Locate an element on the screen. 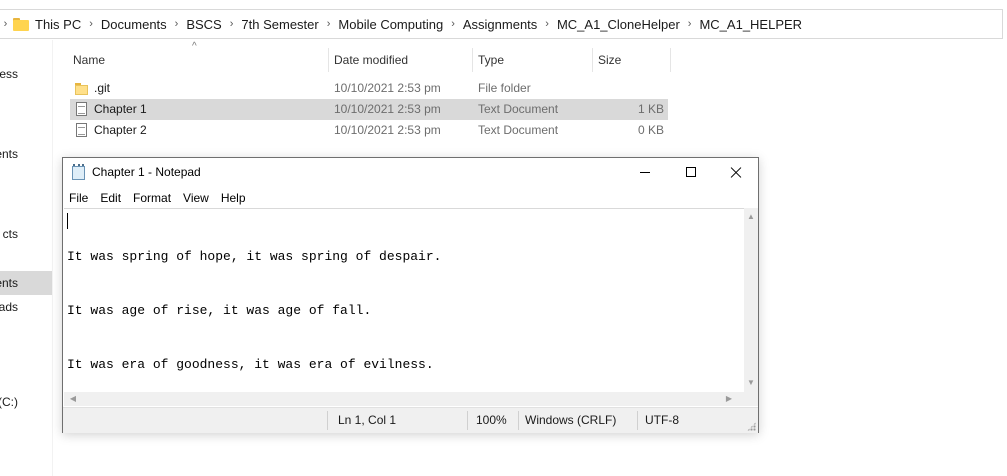  breadcrumb-item: Assignments is located at coordinates (500, 24).